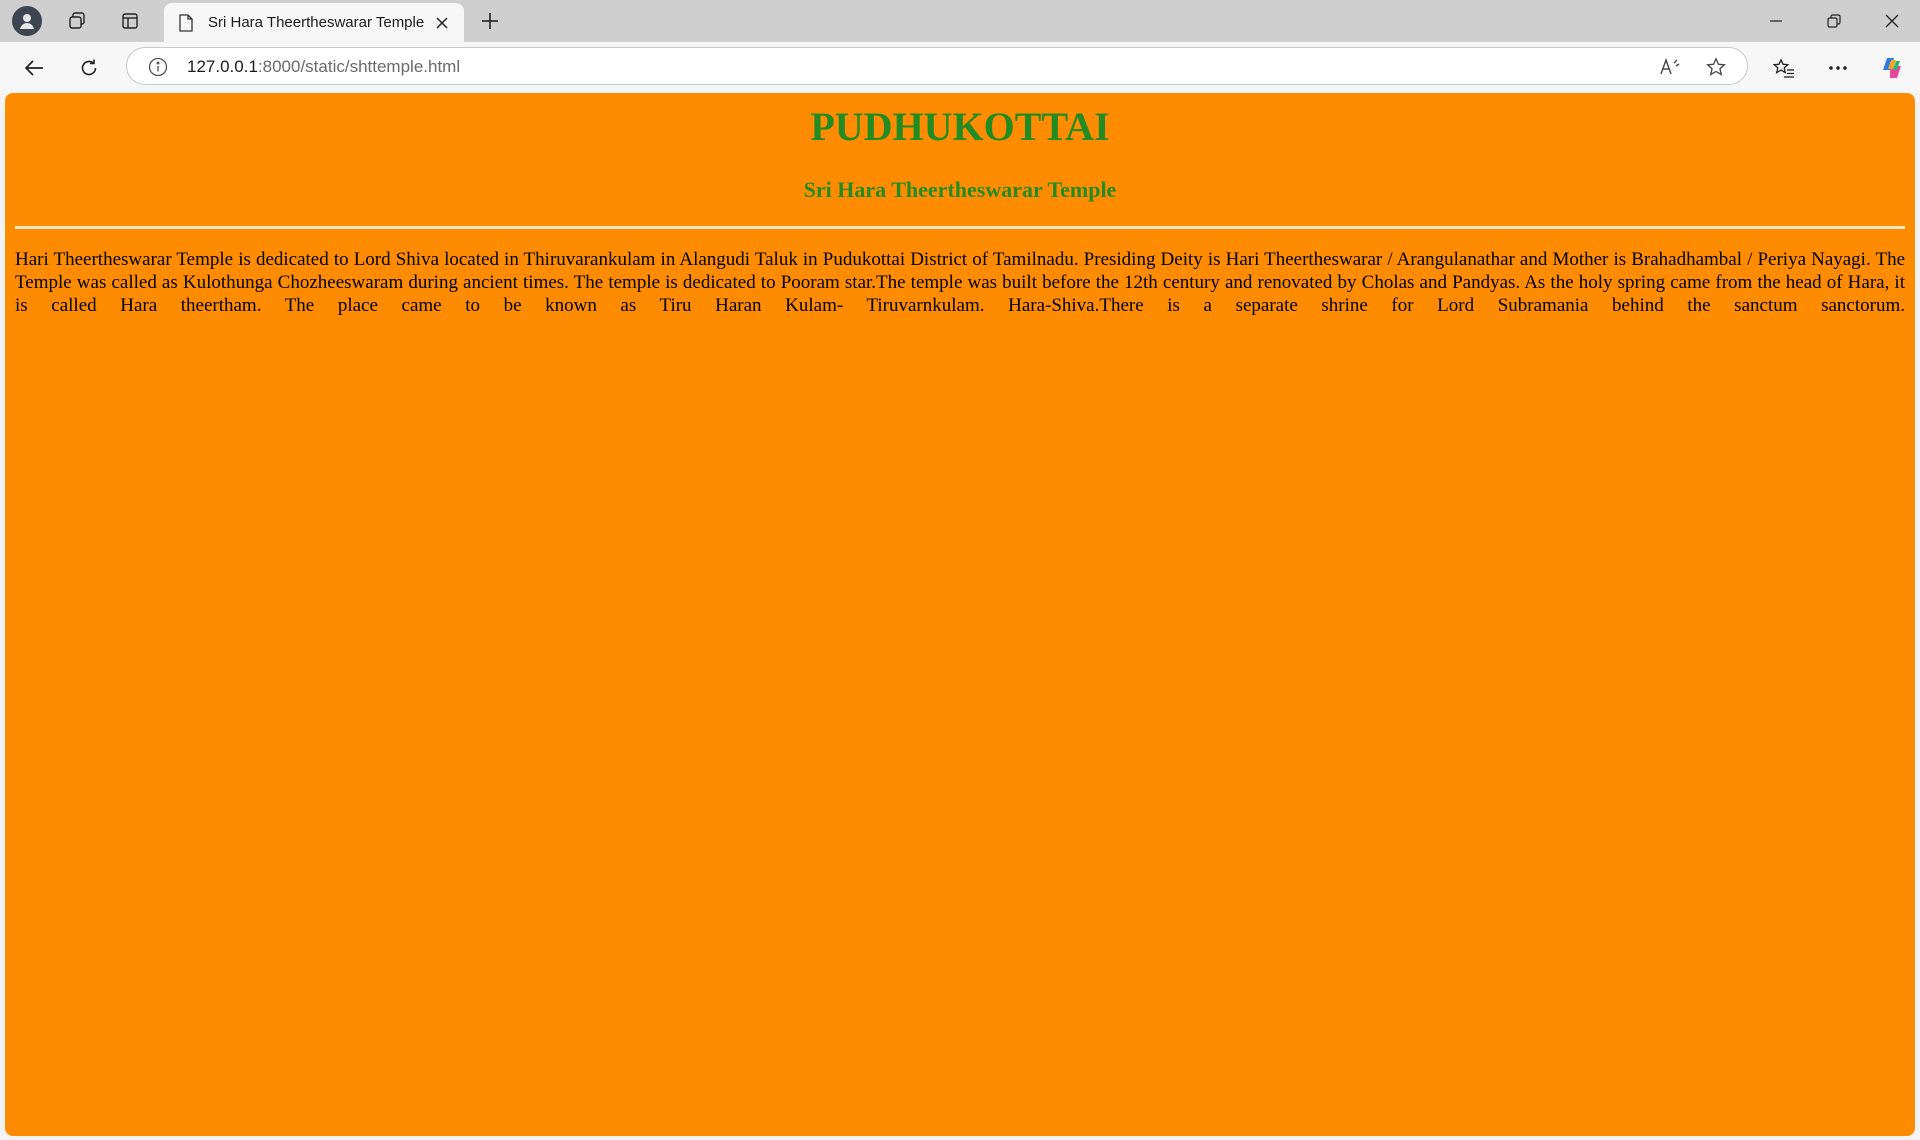 Image resolution: width=1920 pixels, height=1140 pixels. What do you see at coordinates (186, 23) in the screenshot?
I see `page-icon` at bounding box center [186, 23].